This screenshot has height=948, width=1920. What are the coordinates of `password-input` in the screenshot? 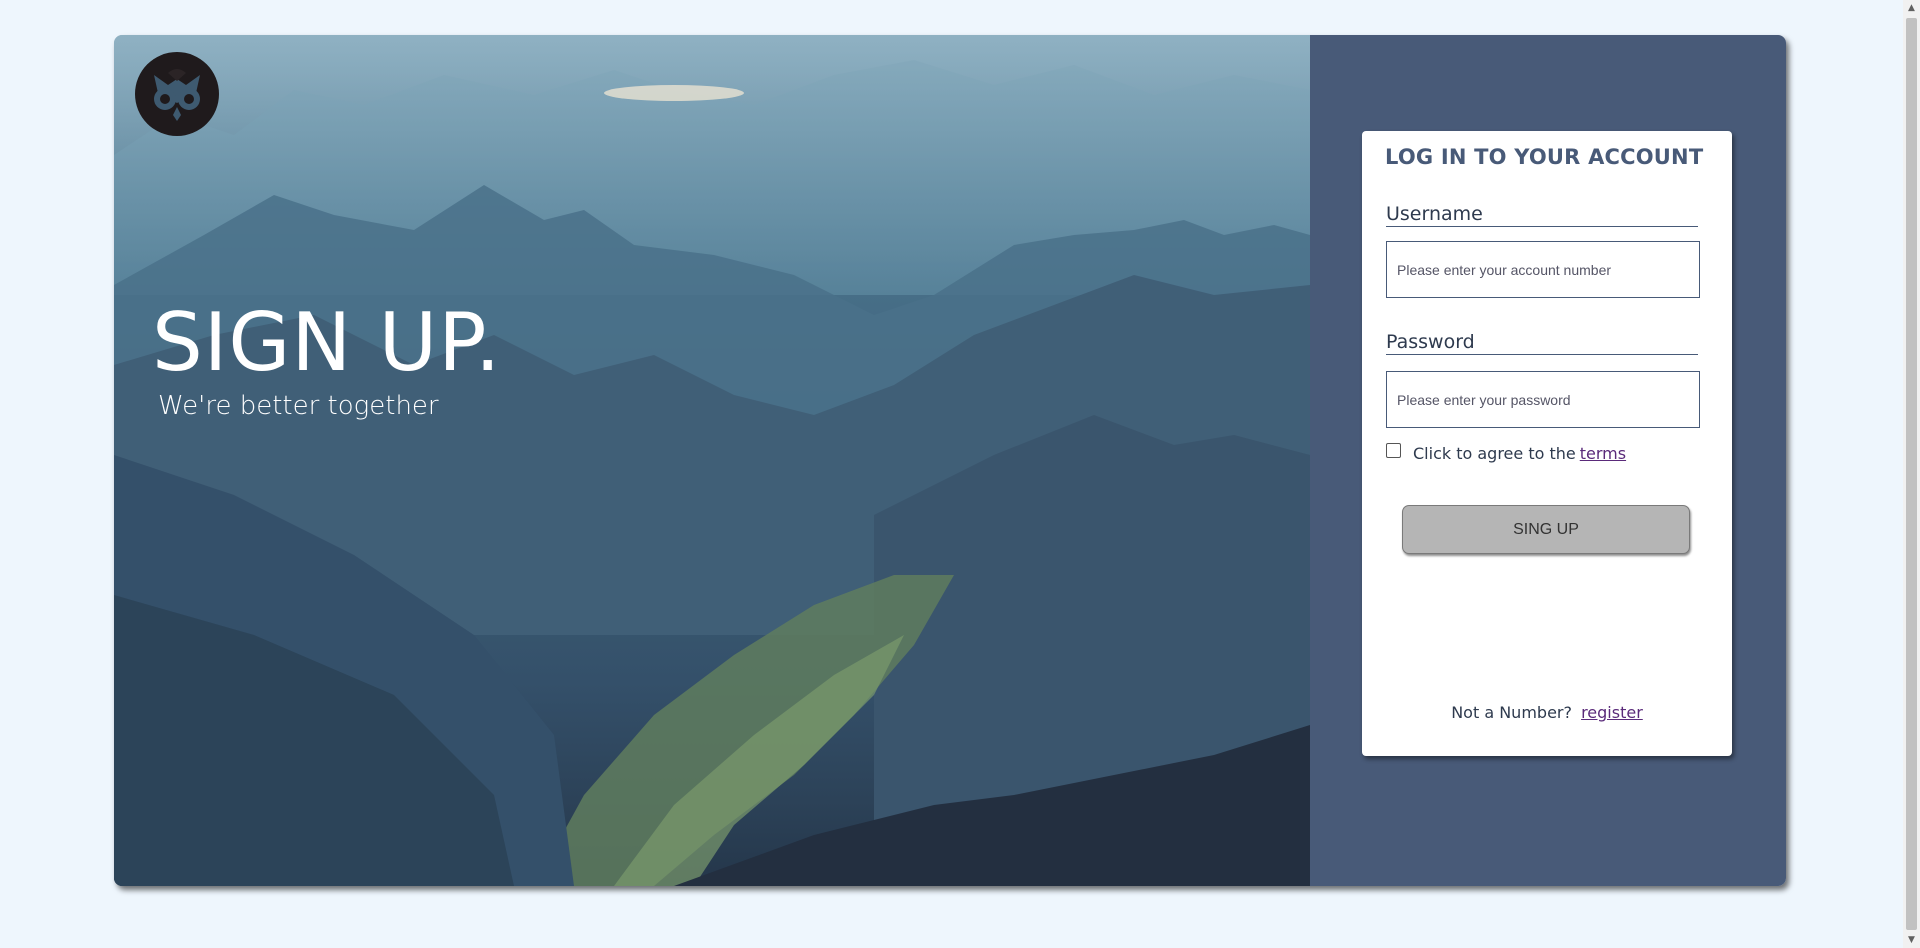 It's located at (1543, 399).